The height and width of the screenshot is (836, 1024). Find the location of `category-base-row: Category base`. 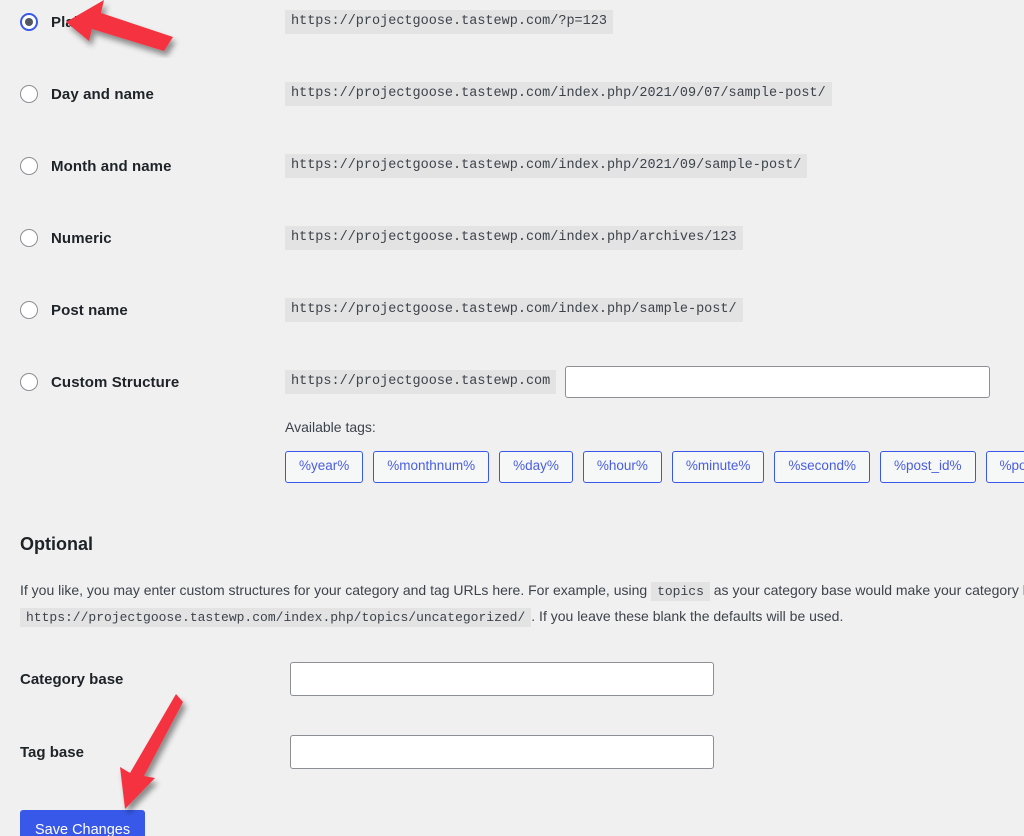

category-base-row: Category base is located at coordinates (512, 679).